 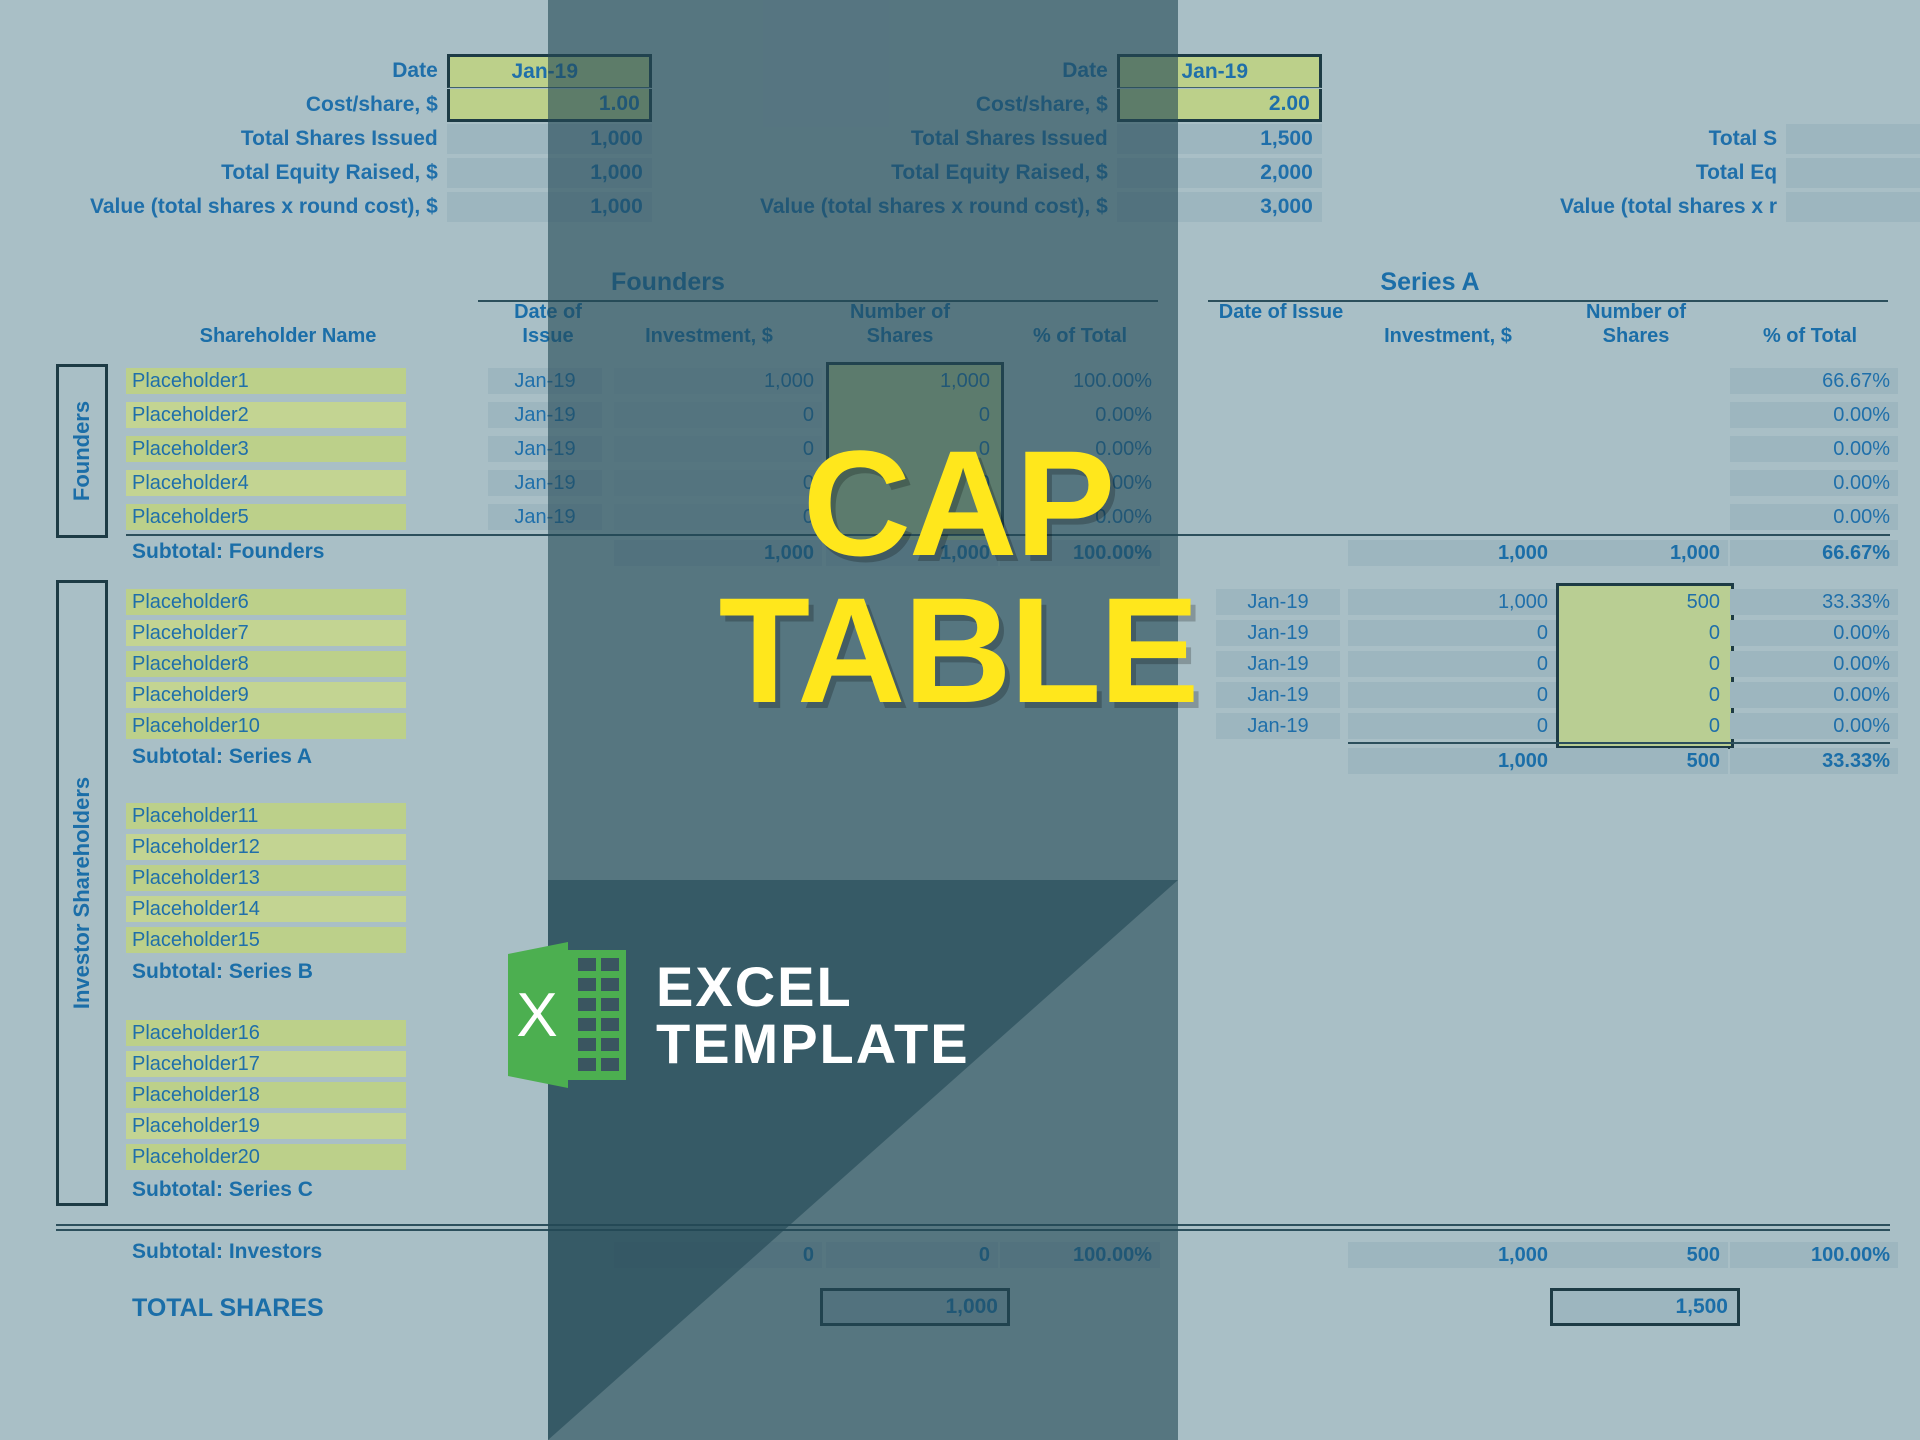 I want to click on series-a-date-input: Jan-19, so click(x=1219, y=71).